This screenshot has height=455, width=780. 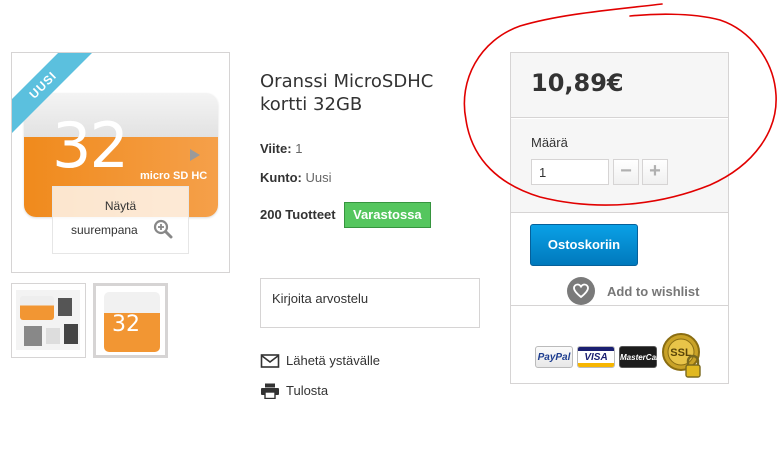 I want to click on thumb-card-number: 32, so click(x=126, y=324).